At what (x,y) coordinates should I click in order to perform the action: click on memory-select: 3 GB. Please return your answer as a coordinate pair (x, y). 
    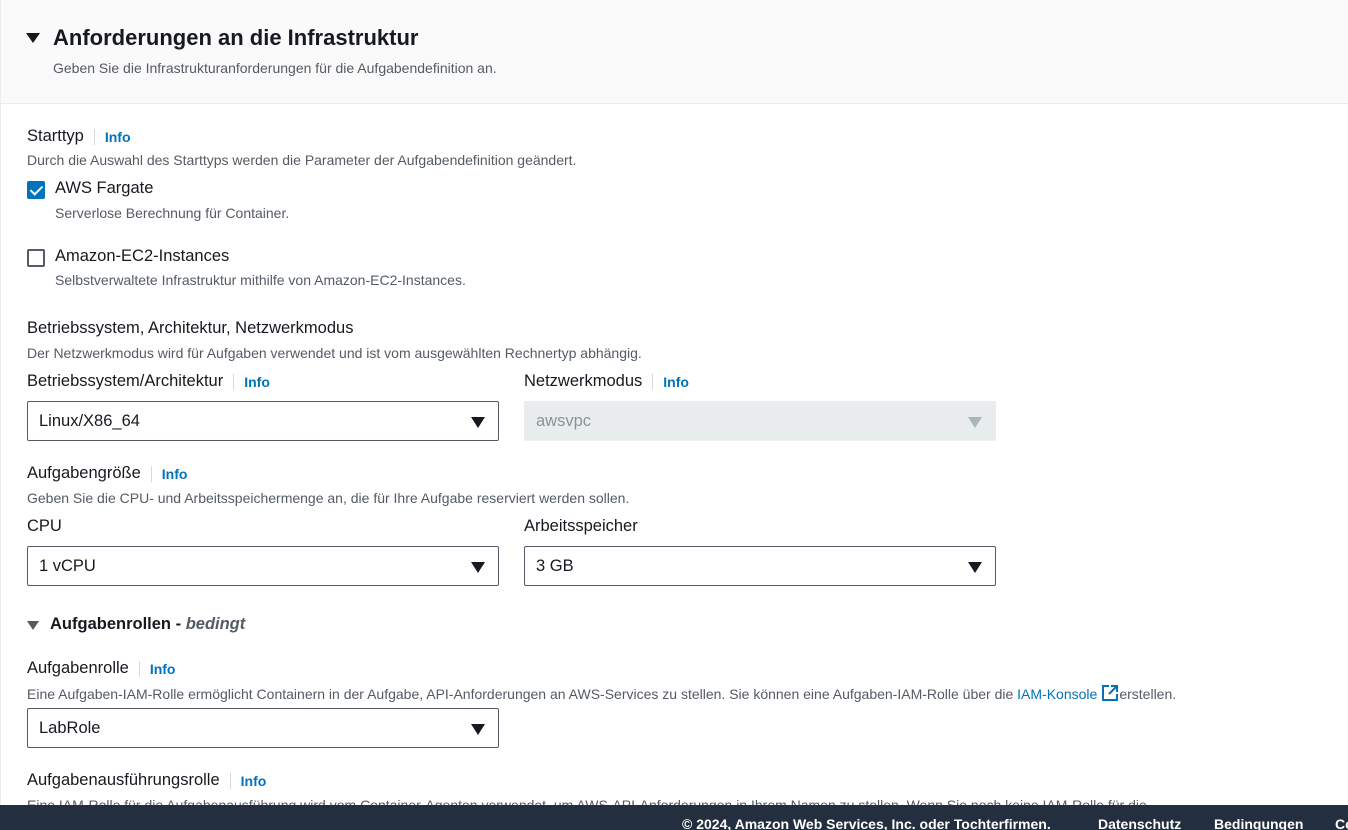
    Looking at the image, I should click on (760, 566).